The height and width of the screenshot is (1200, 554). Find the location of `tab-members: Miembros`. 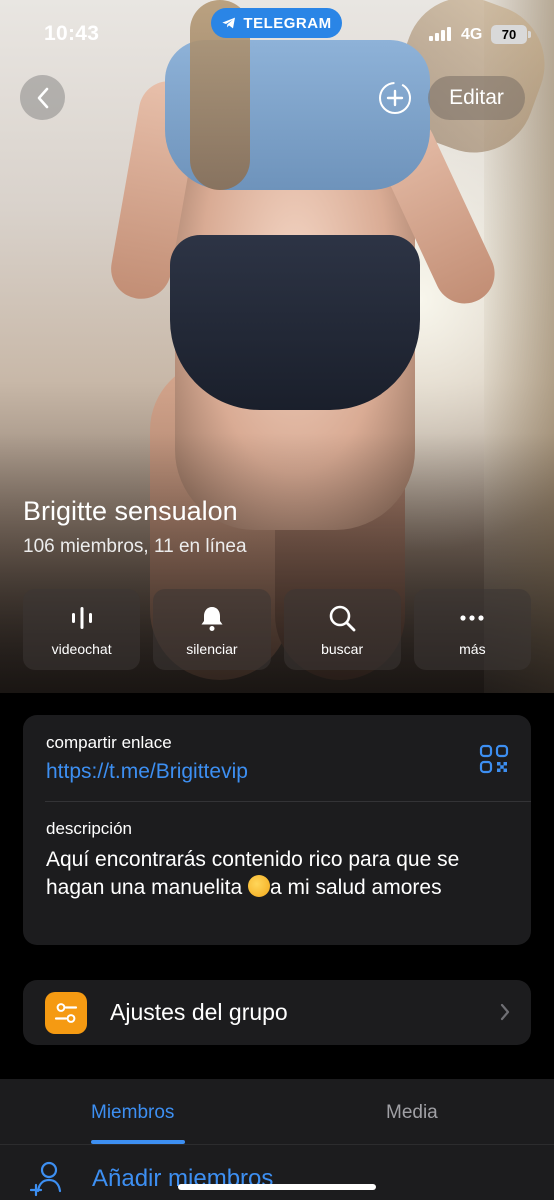

tab-members: Miembros is located at coordinates (132, 1113).